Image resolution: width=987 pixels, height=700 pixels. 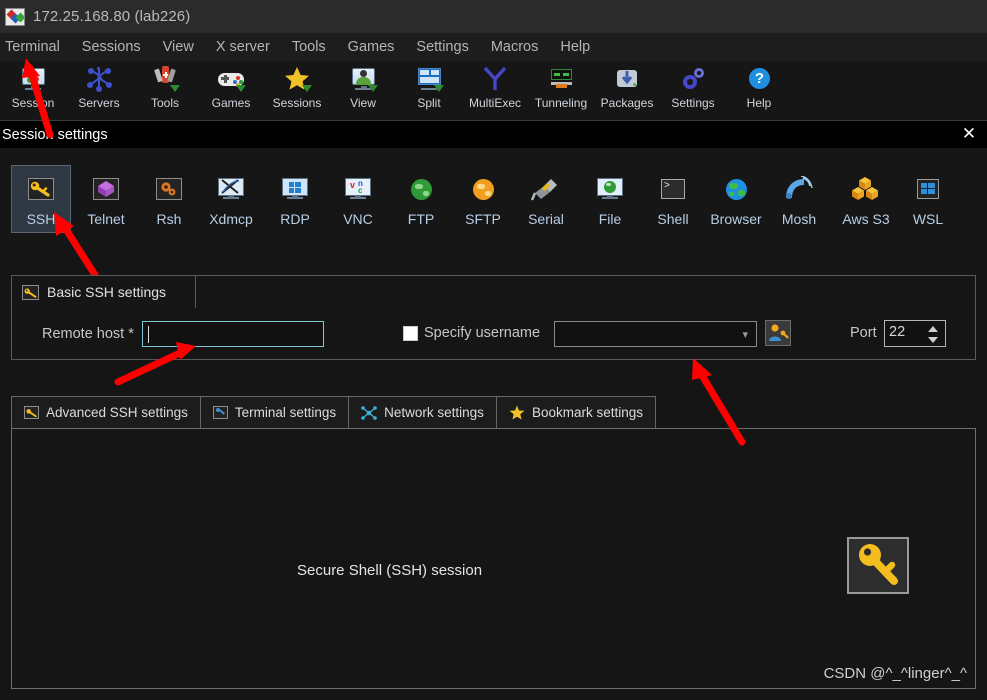 What do you see at coordinates (41, 219) in the screenshot?
I see `session-type-label-ssh: SSH` at bounding box center [41, 219].